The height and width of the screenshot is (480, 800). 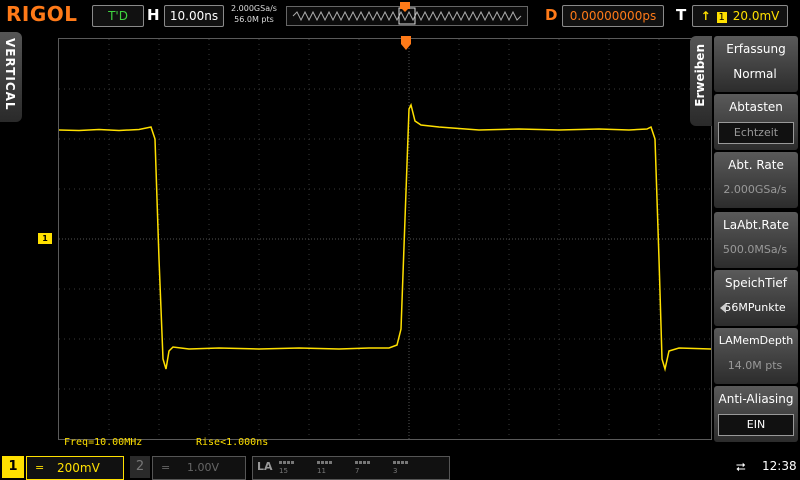 I want to click on menu-item-speichtief: SpeichTief 56MPunkte, so click(x=756, y=298).